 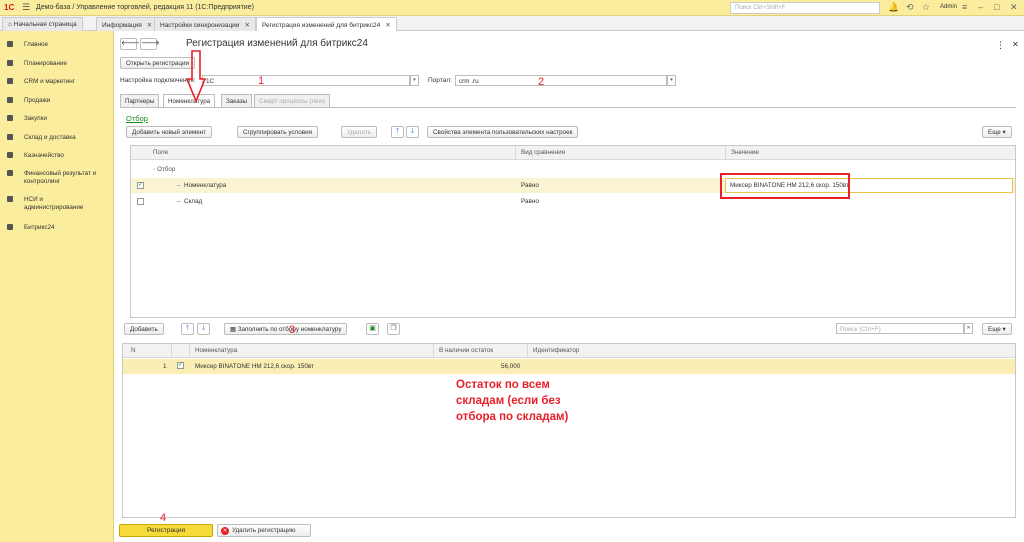 What do you see at coordinates (277, 43) in the screenshot?
I see `page-title: Регистрация изменений для битрикс24` at bounding box center [277, 43].